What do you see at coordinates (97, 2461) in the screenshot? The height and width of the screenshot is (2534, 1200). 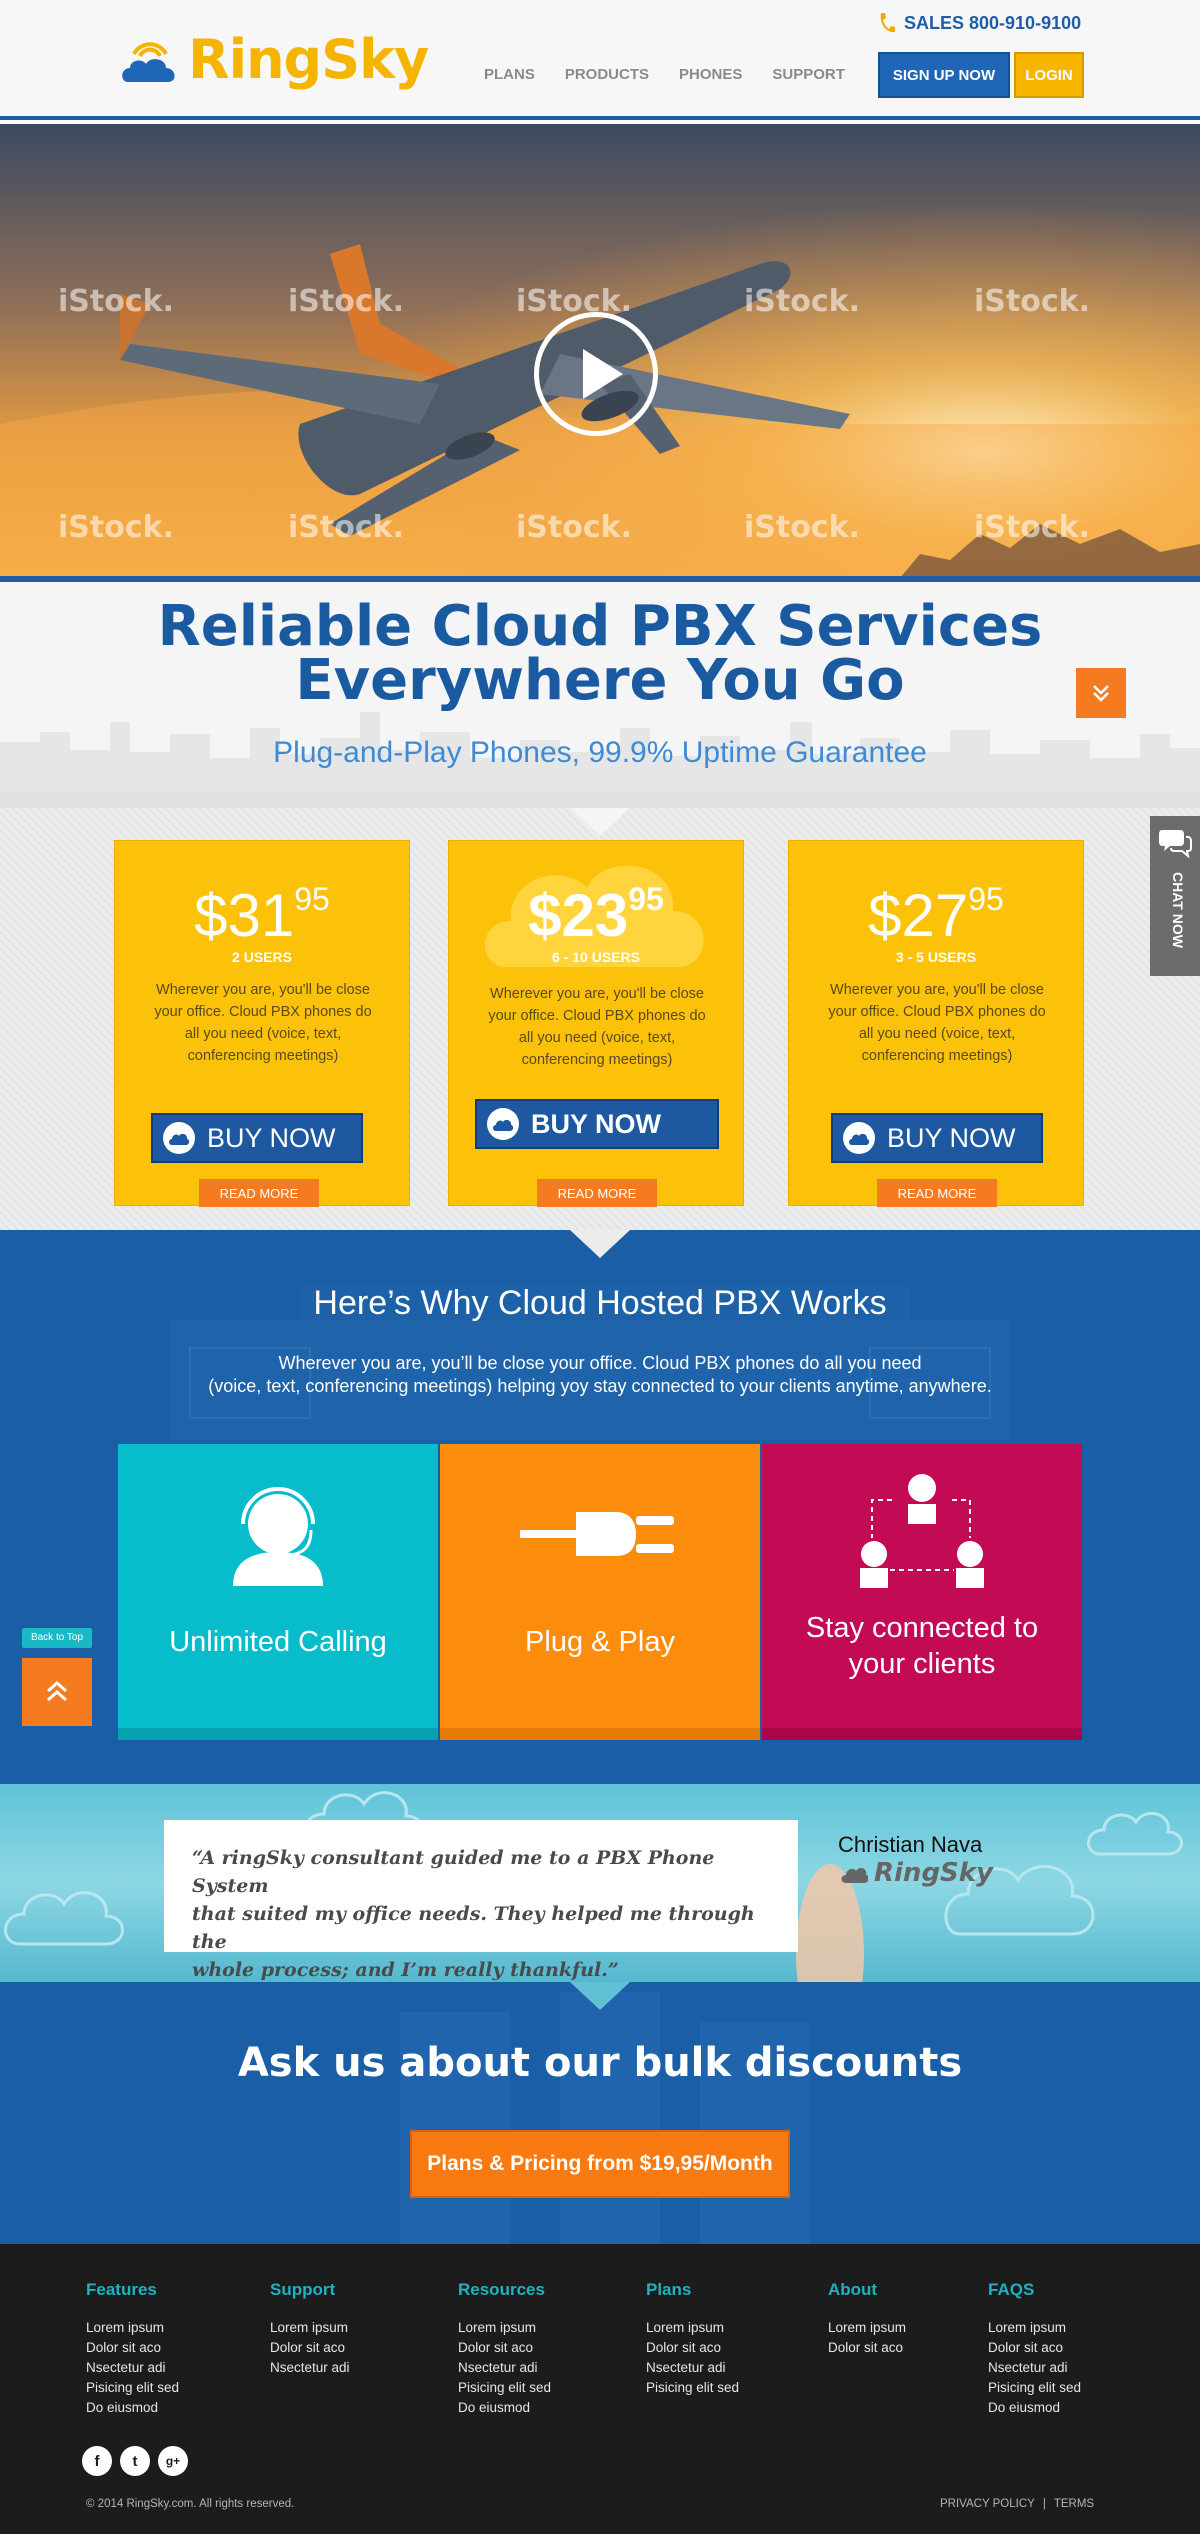 I see `facebook-icon: f` at bounding box center [97, 2461].